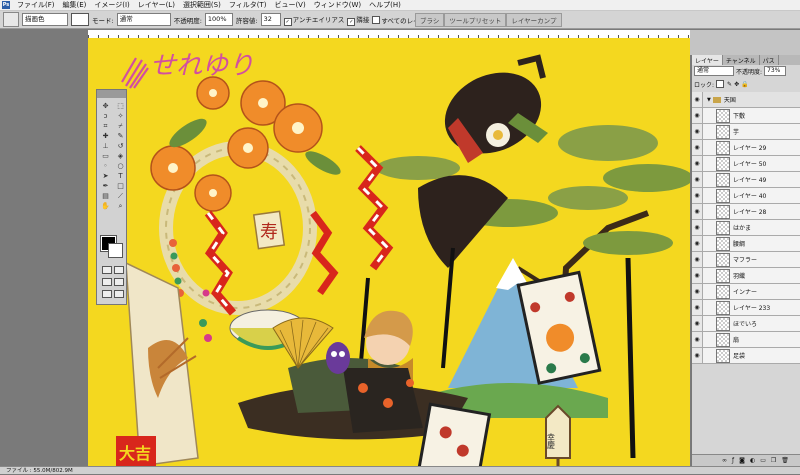  I want to click on menu-edit: 編集(E), so click(75, 5).